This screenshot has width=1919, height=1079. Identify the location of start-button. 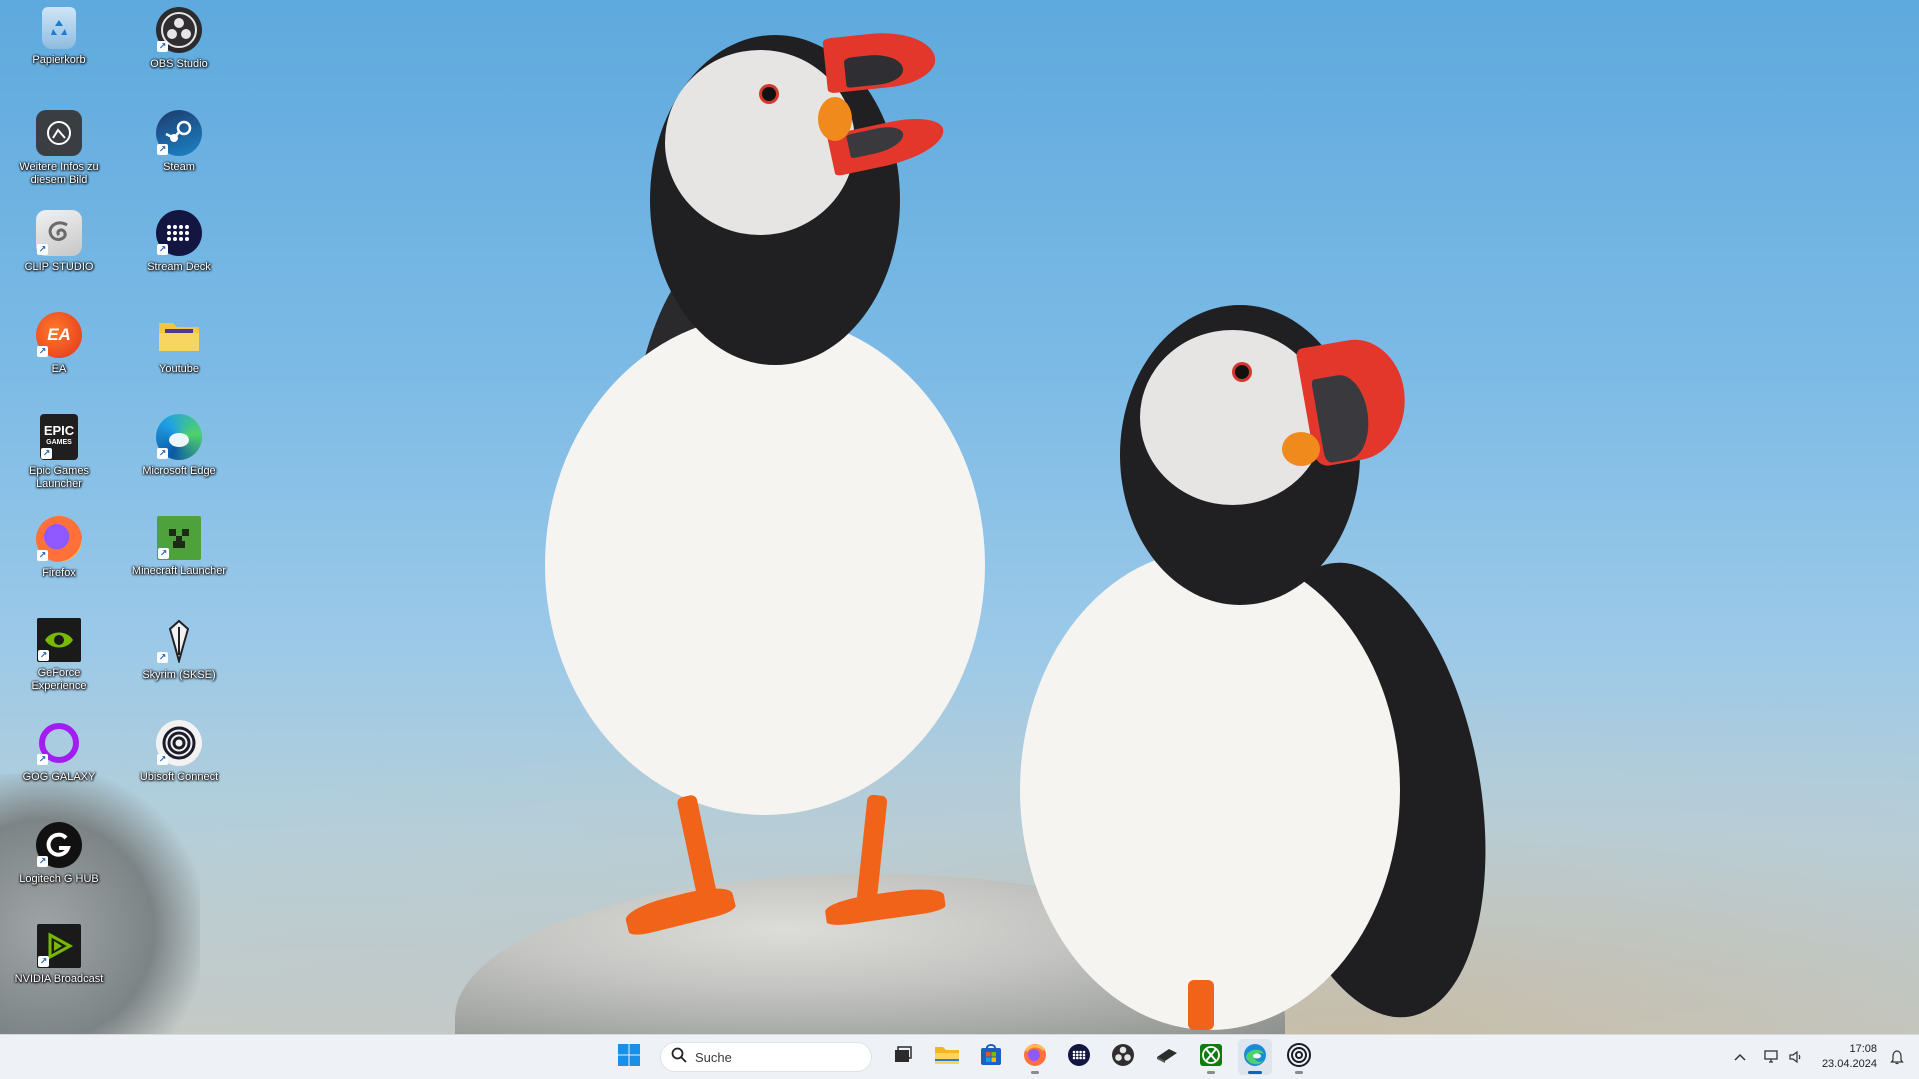
(629, 1057).